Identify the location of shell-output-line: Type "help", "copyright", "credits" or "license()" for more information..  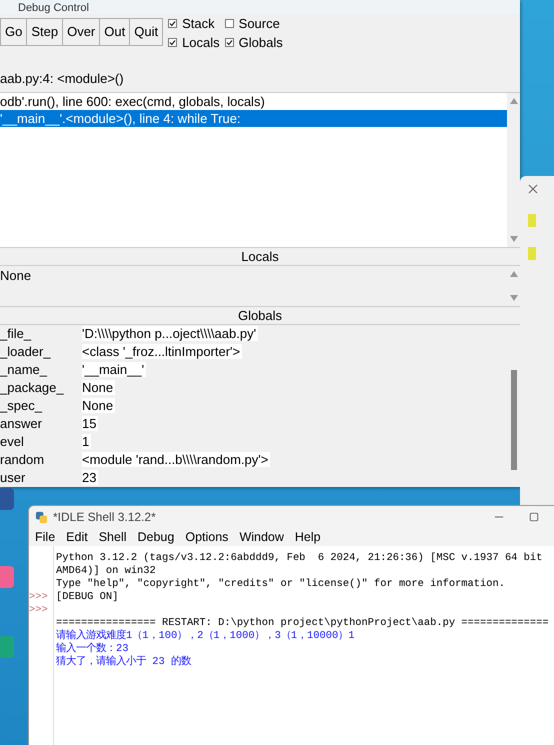
(280, 584).